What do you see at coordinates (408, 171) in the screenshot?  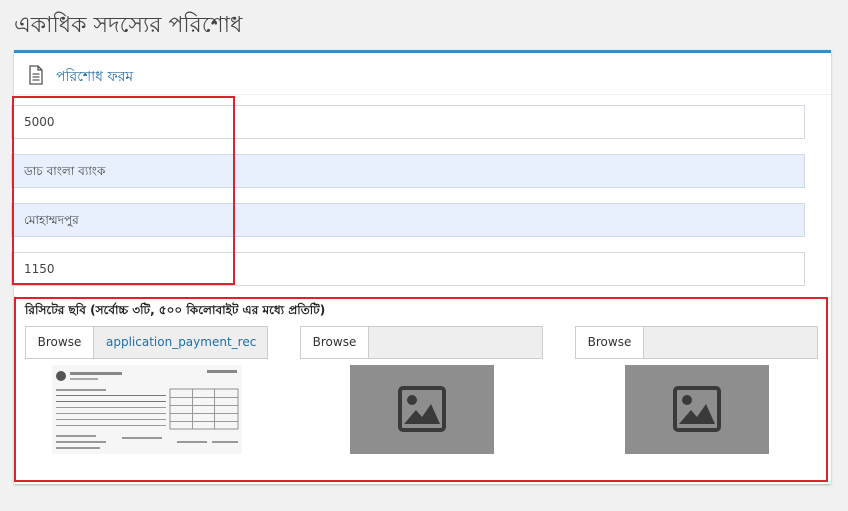 I see `bank-name-input: ডাচ বাংলা ব্যাংক` at bounding box center [408, 171].